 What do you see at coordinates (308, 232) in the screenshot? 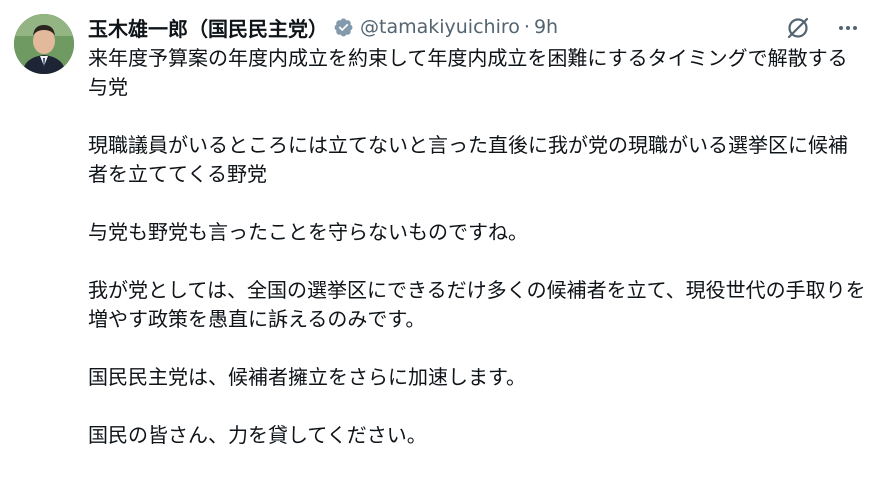
I see `tweet-paragraph: 与党も野党も言ったことを守らないものですね。` at bounding box center [308, 232].